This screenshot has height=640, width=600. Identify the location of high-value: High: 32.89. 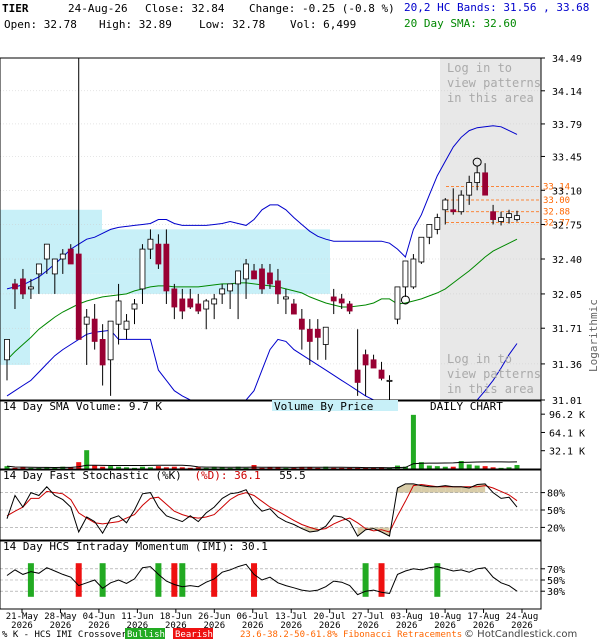
(135, 24).